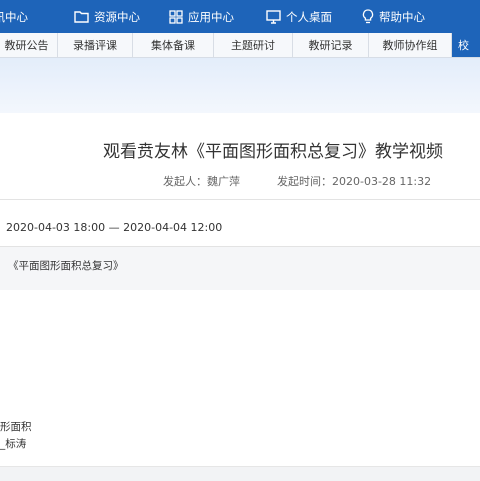  Describe the element at coordinates (240, 199) in the screenshot. I see `divider` at that location.